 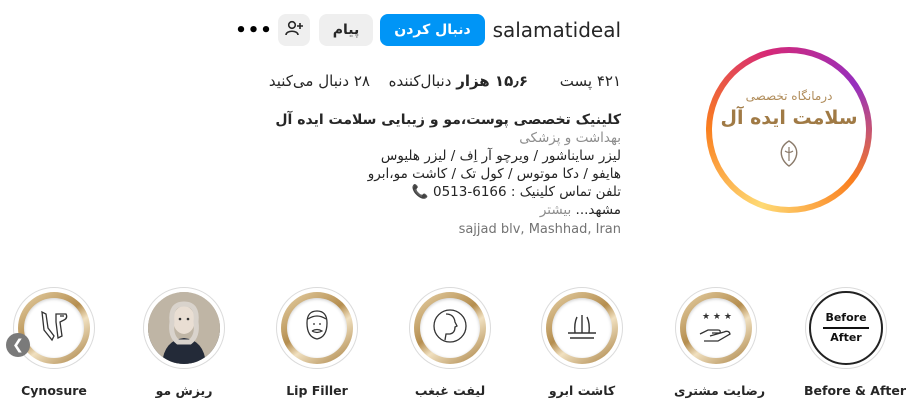 I want to click on add-user-button, so click(x=294, y=30).